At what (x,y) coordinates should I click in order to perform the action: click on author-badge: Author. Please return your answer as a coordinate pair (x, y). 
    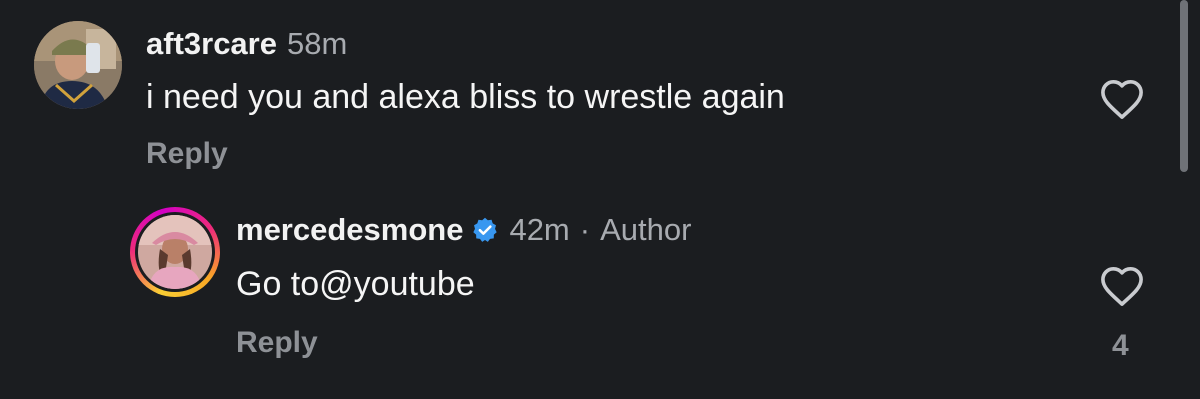
    Looking at the image, I should click on (646, 229).